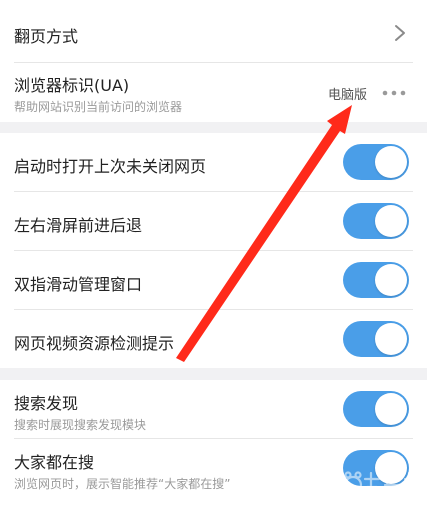  I want to click on toggle-row-two-finger: 双指滑动管理窗口, so click(213, 280).